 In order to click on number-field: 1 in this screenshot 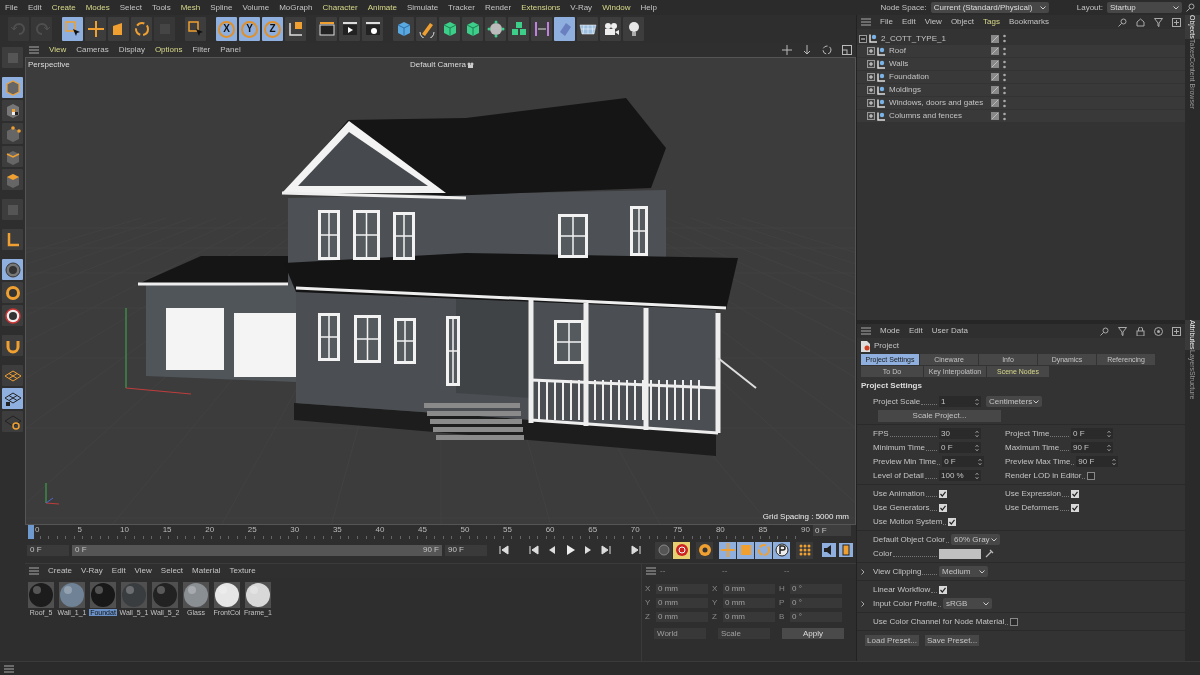, I will do `click(960, 401)`.